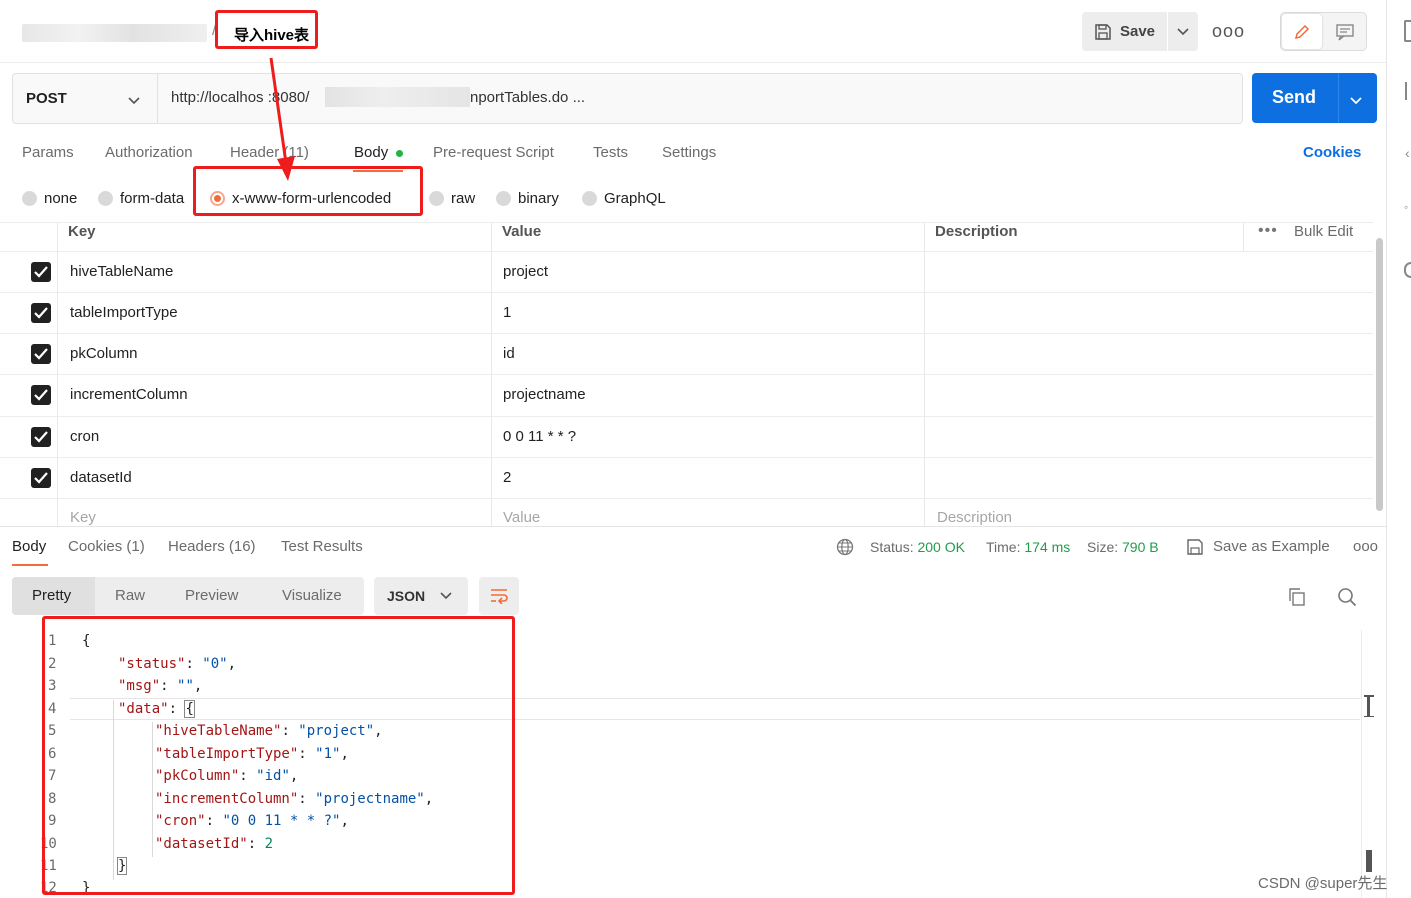 The height and width of the screenshot is (898, 1411). Describe the element at coordinates (538, 198) in the screenshot. I see `radio-label: binary` at that location.